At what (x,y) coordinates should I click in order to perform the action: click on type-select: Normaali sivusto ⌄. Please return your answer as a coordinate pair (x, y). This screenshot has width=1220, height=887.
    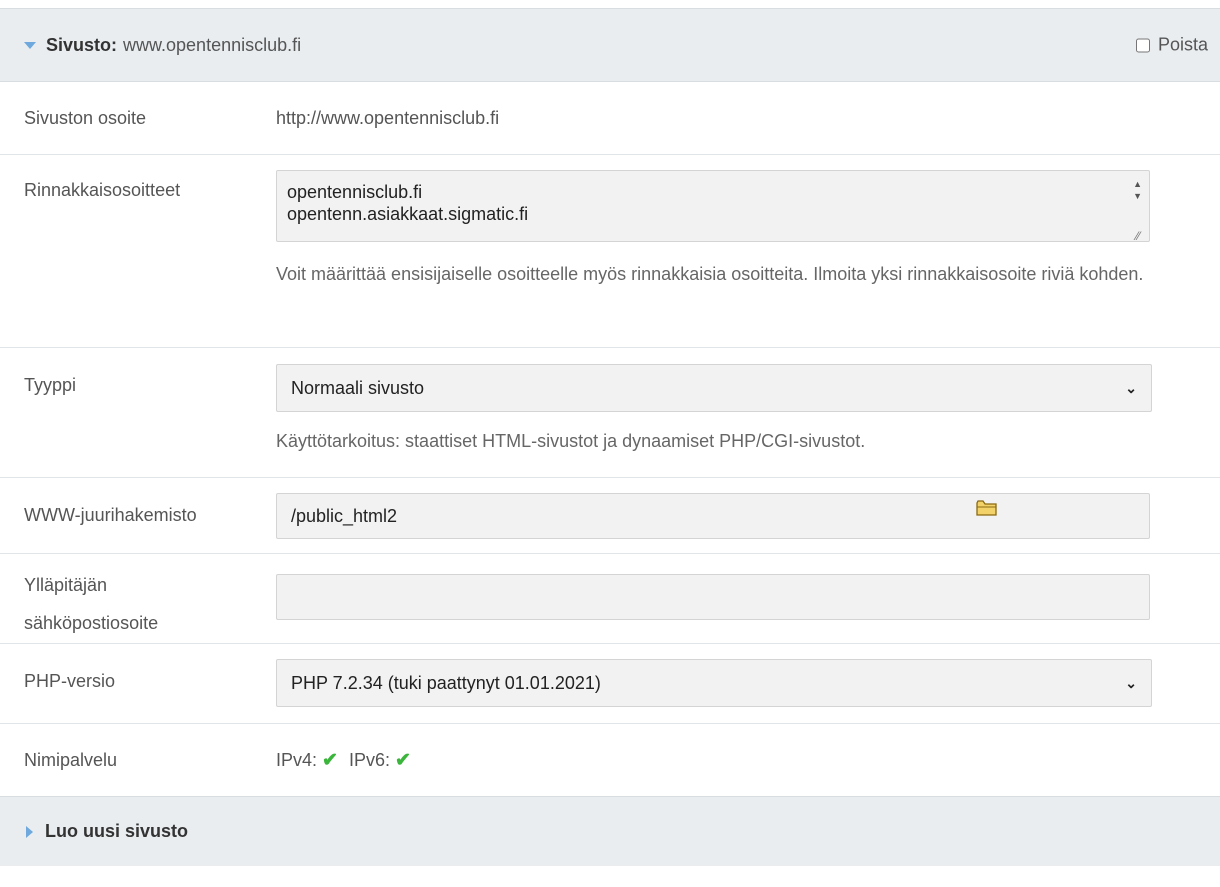
    Looking at the image, I should click on (714, 388).